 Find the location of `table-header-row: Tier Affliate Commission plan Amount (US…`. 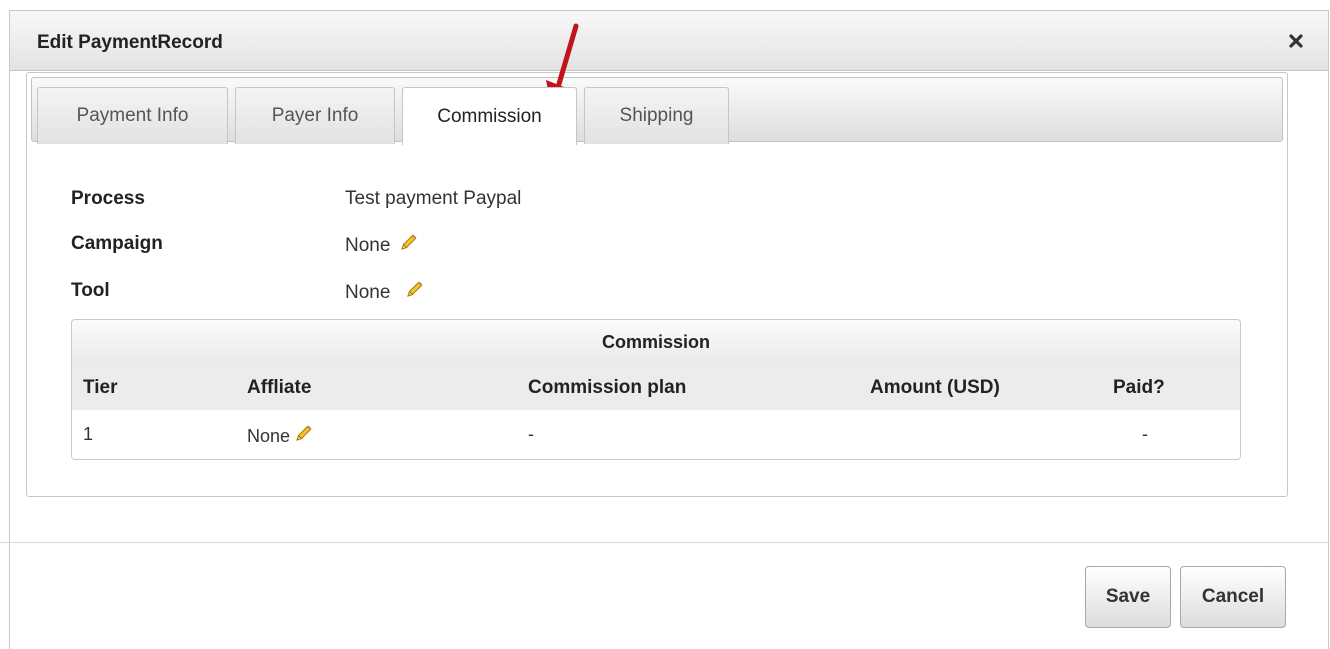

table-header-row: Tier Affliate Commission plan Amount (US… is located at coordinates (656, 387).